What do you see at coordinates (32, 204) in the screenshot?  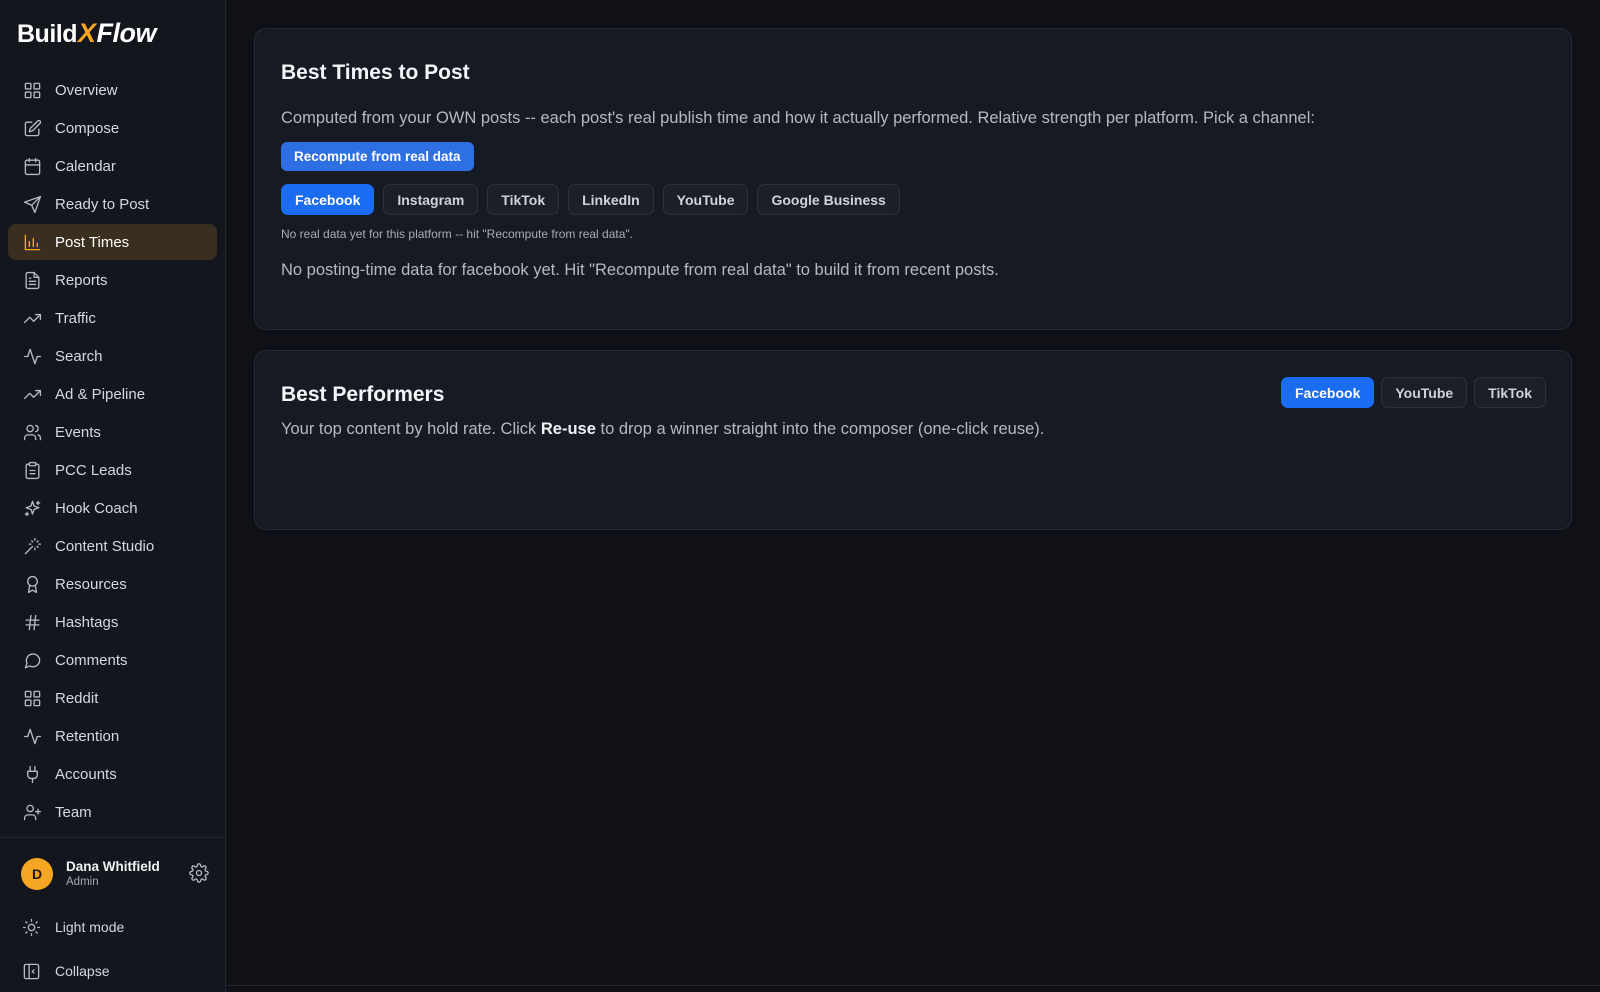 I see `send-icon` at bounding box center [32, 204].